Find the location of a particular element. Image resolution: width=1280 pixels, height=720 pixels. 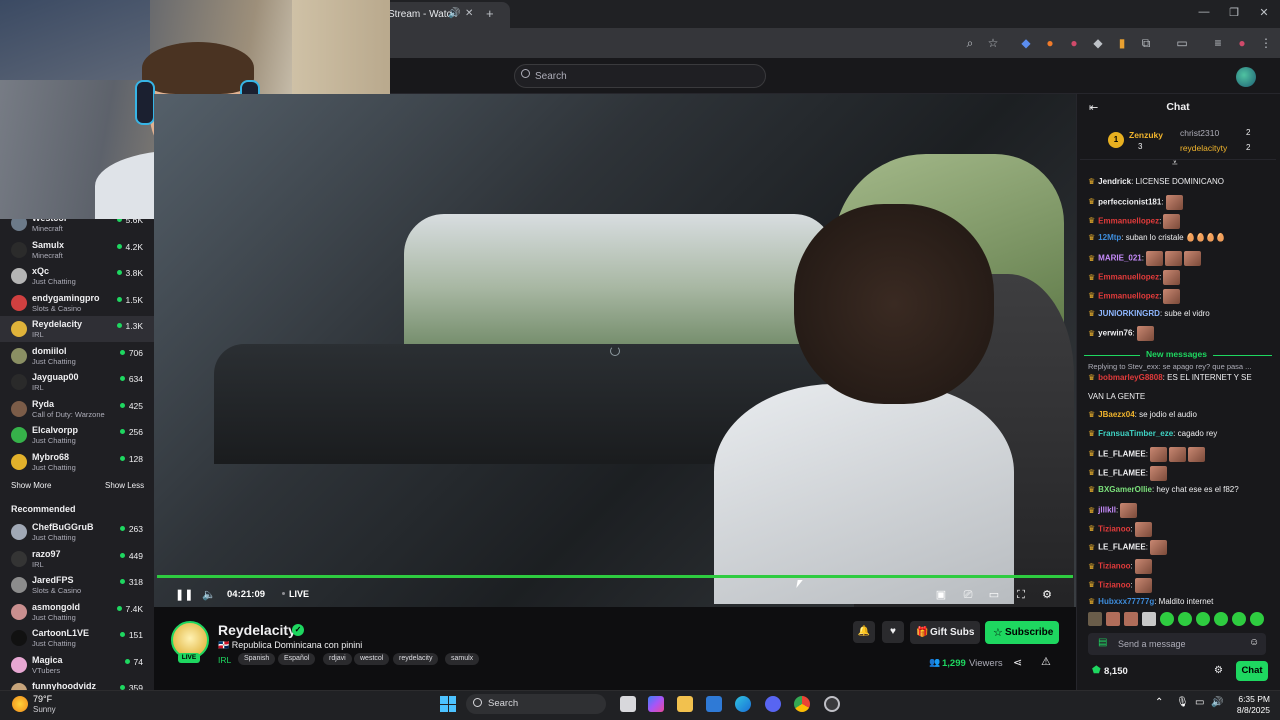

chrome-icon is located at coordinates (802, 704).